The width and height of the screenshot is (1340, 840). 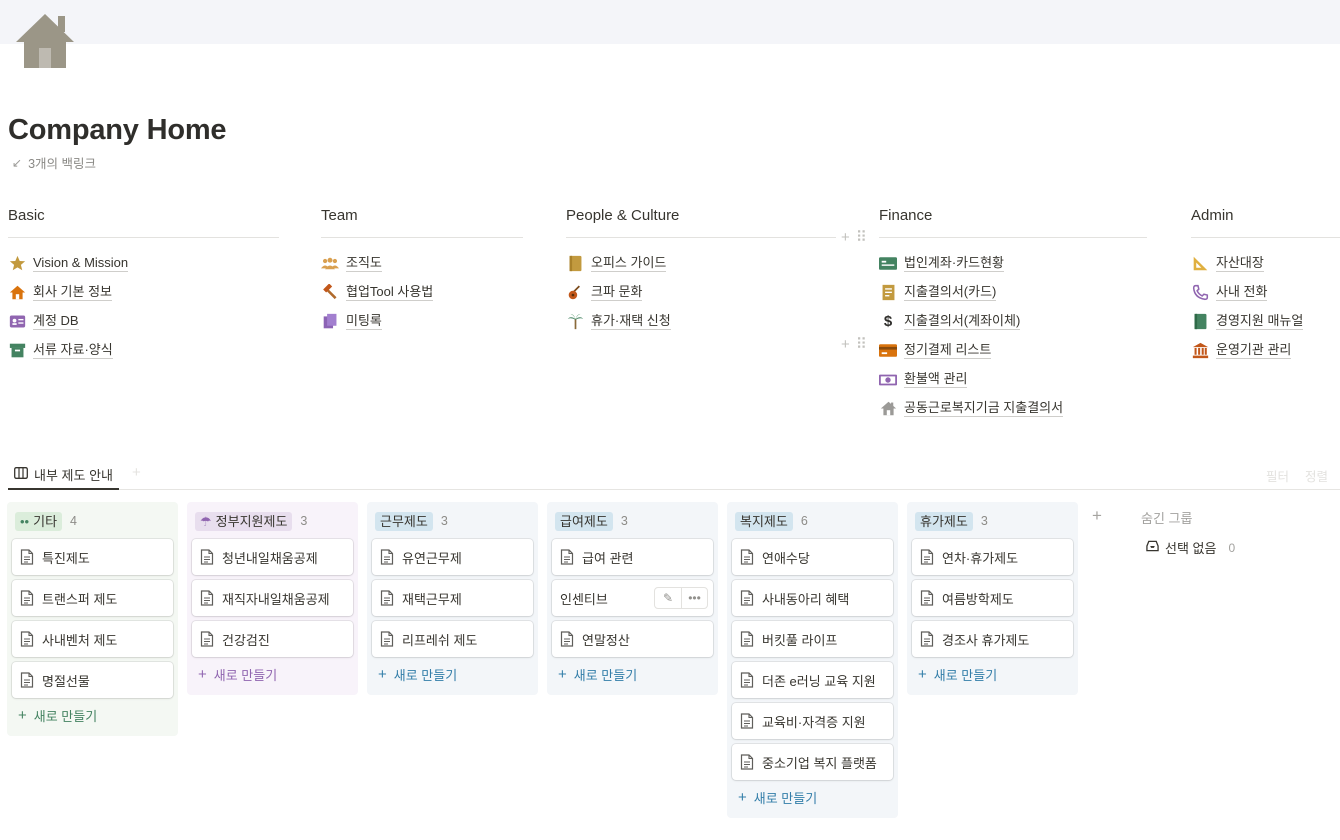 I want to click on tab-board-view: 내부 제도 안내, so click(x=63, y=475).